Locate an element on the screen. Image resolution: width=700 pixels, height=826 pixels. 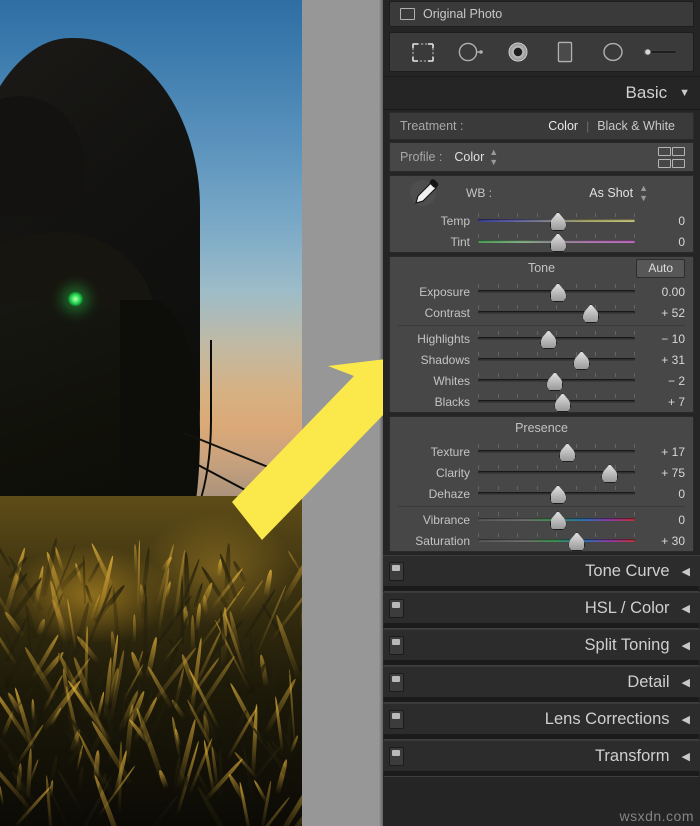
slider-row-shadows: Shadows + 31 is located at coordinates (541, 359).